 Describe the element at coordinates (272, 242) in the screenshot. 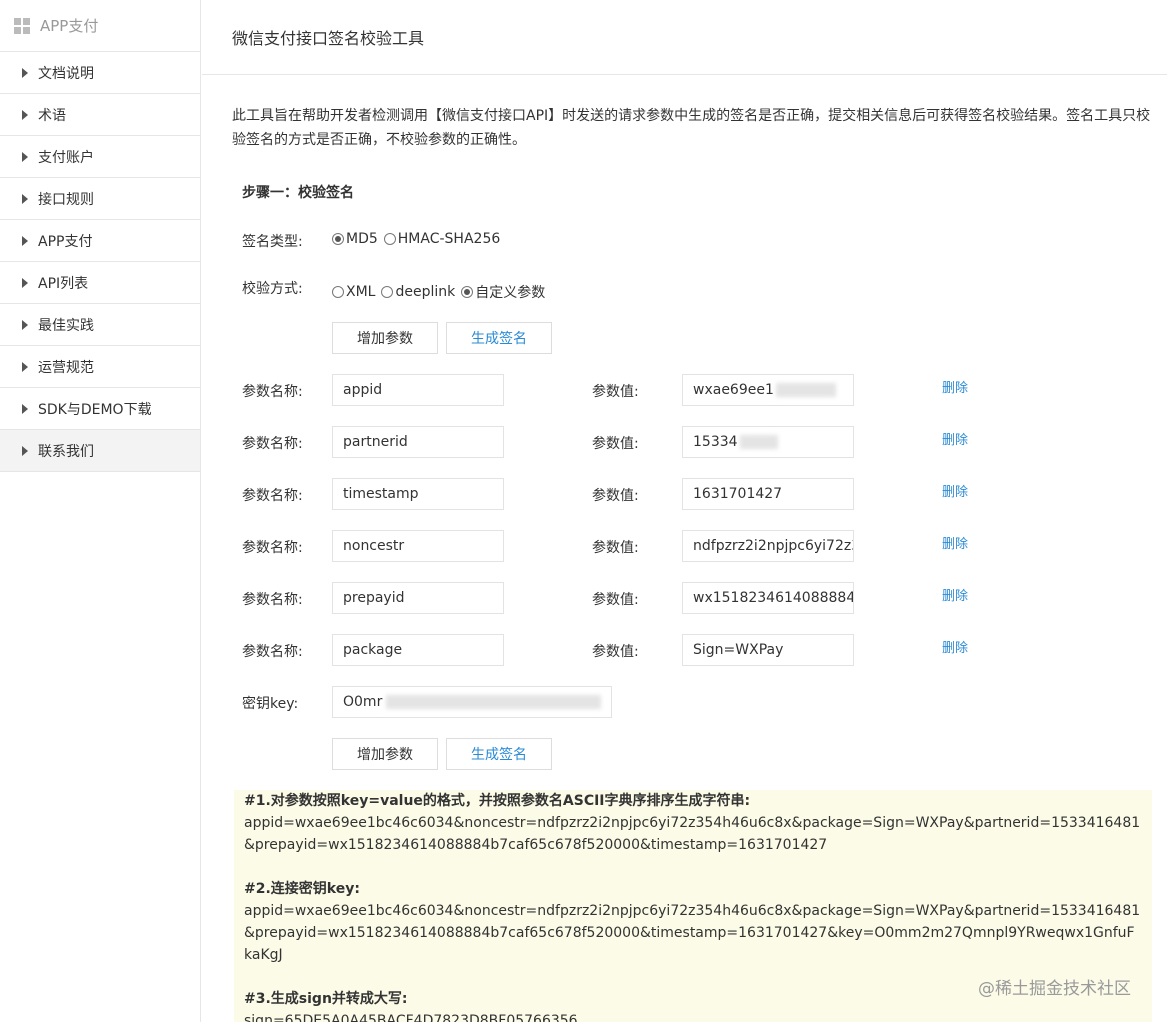

I see `sign-type-label: 签名类型:` at that location.